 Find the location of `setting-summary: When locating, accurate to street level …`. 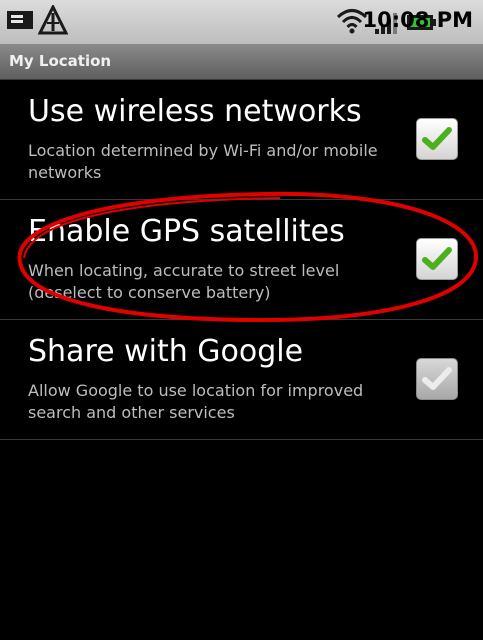

setting-summary: When locating, accurate to street level … is located at coordinates (184, 281).